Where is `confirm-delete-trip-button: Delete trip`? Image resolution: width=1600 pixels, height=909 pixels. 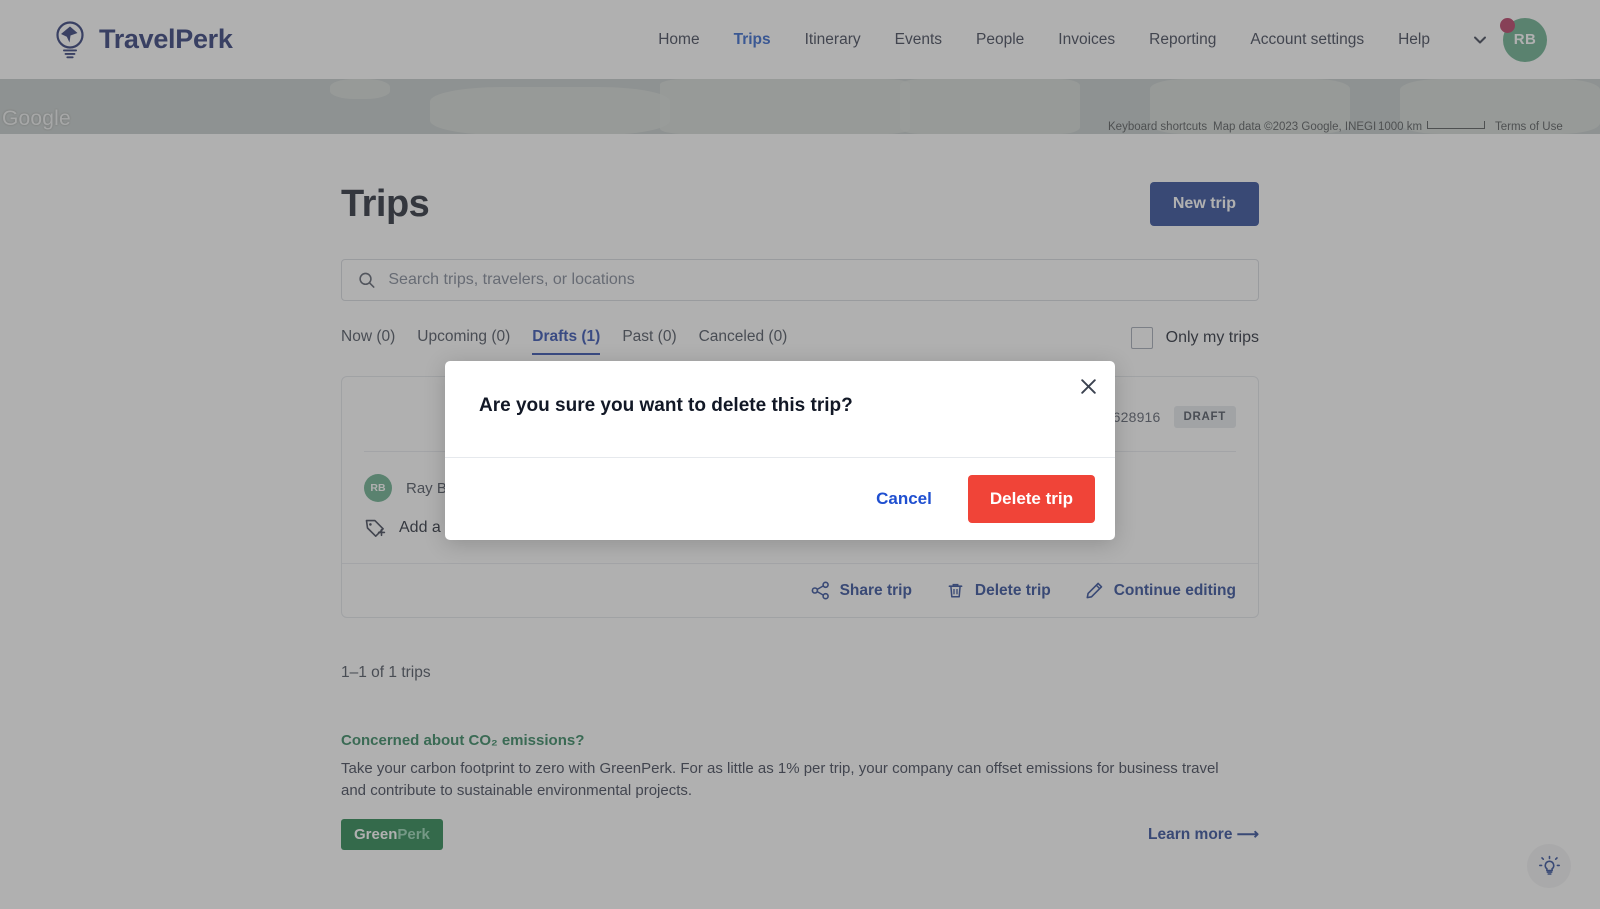
confirm-delete-trip-button: Delete trip is located at coordinates (1031, 499).